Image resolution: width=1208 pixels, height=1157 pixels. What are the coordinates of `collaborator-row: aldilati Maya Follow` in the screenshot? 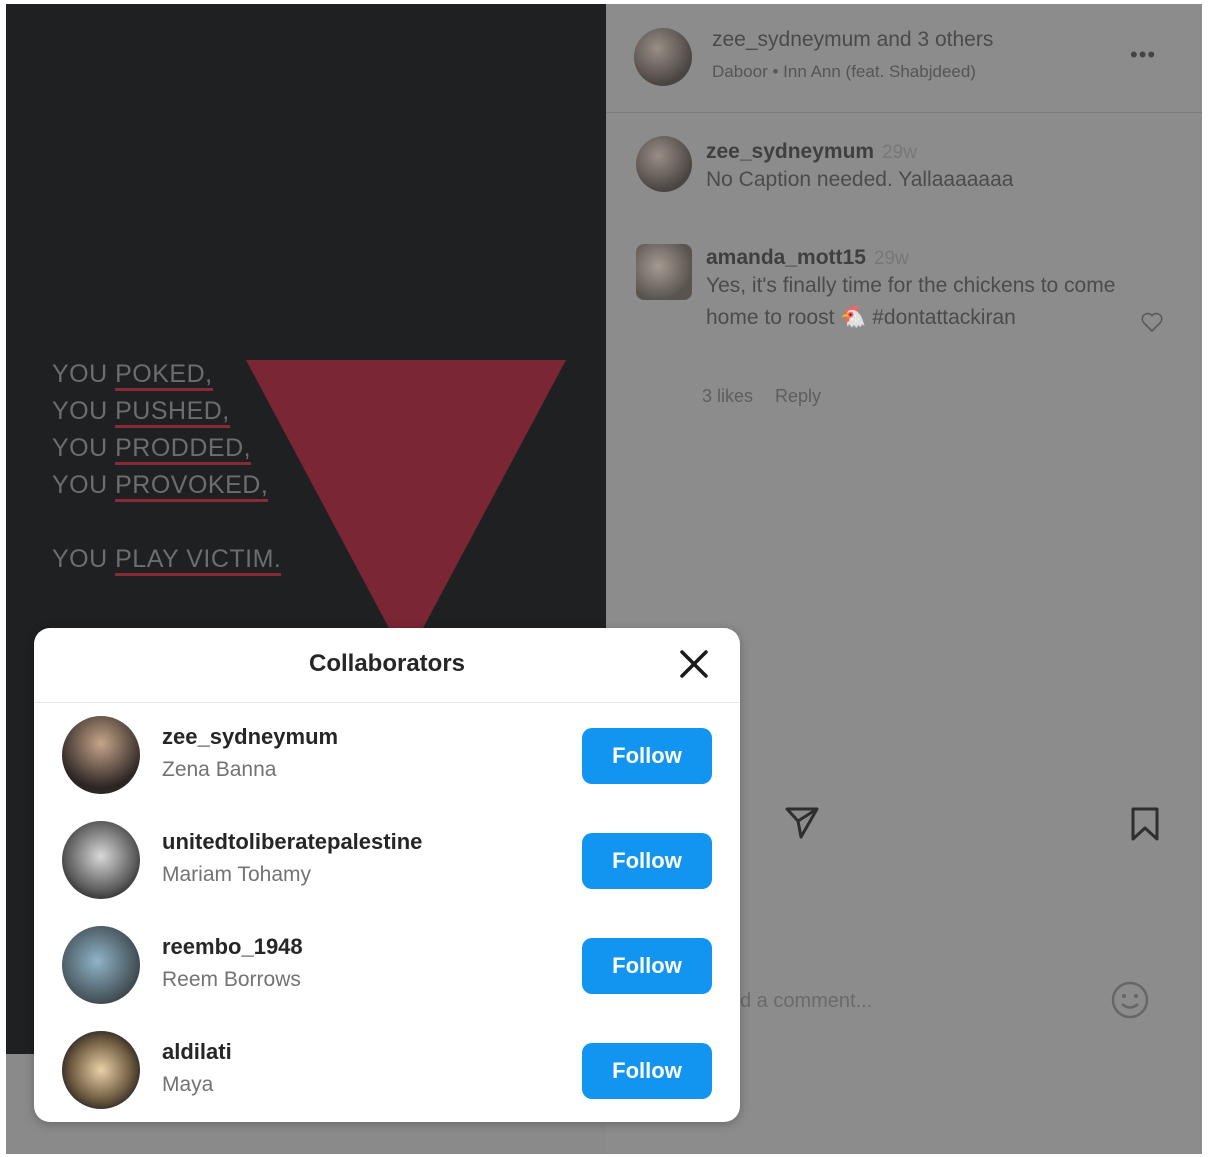 It's located at (387, 1076).